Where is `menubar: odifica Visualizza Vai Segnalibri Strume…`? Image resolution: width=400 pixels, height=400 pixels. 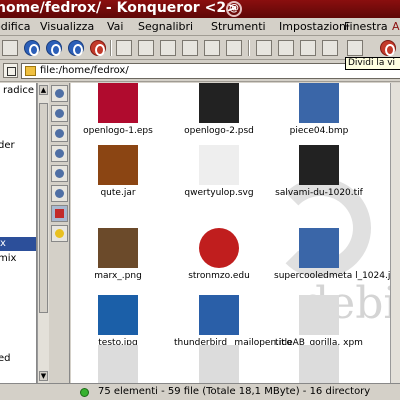 menubar: odifica Visualizza Vai Segnalibri Strume… is located at coordinates (200, 27).